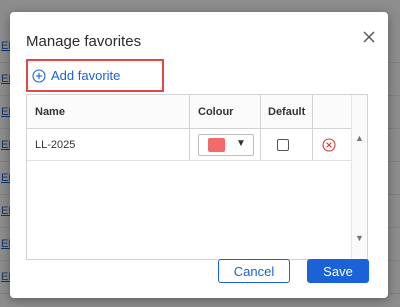  I want to click on dialog-title: Manage favorites, so click(84, 41).